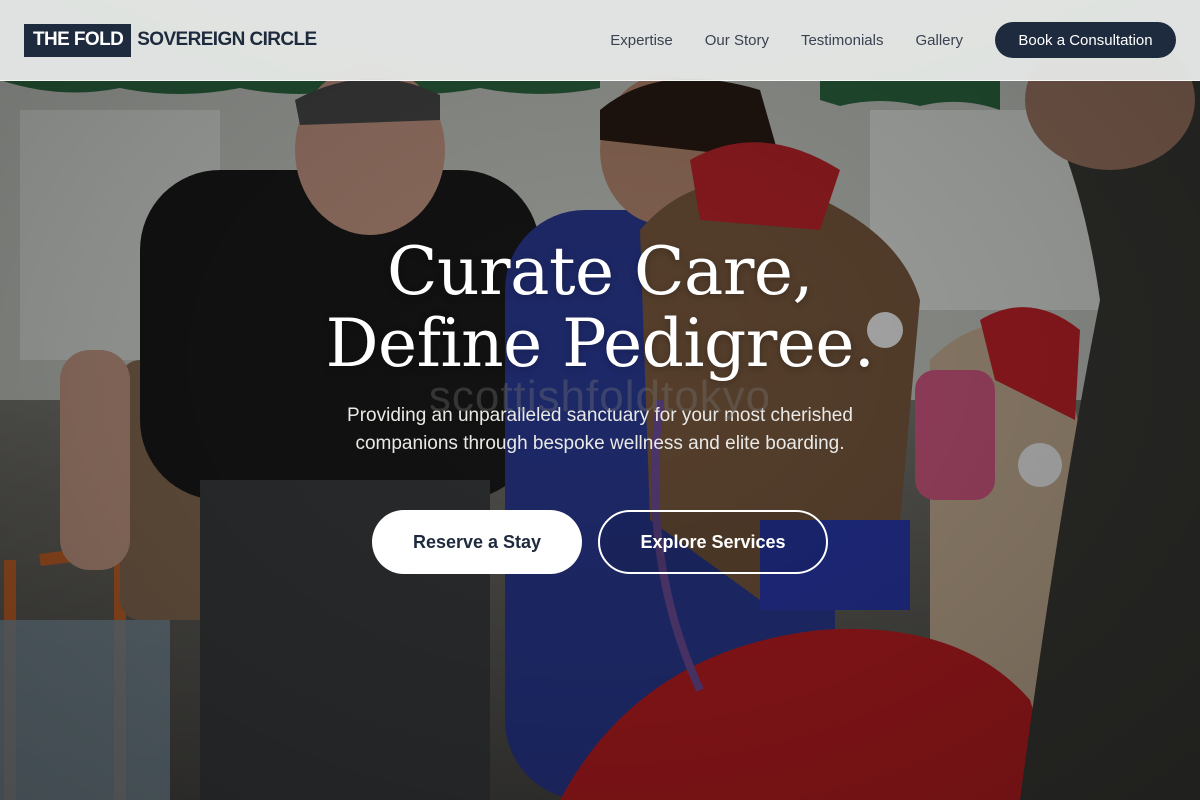 The image size is (1200, 800). Describe the element at coordinates (842, 40) in the screenshot. I see `nav-link-testimonials: Testimonials` at that location.